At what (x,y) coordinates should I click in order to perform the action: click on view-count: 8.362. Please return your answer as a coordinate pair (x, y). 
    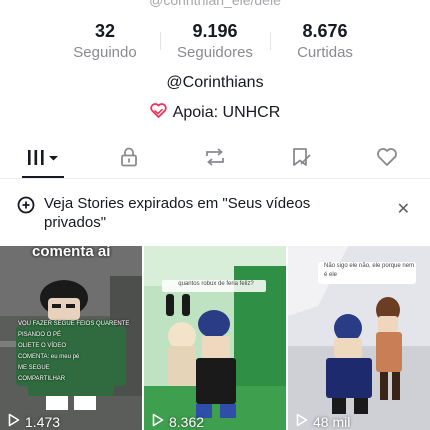
    Looking at the image, I should click on (178, 421).